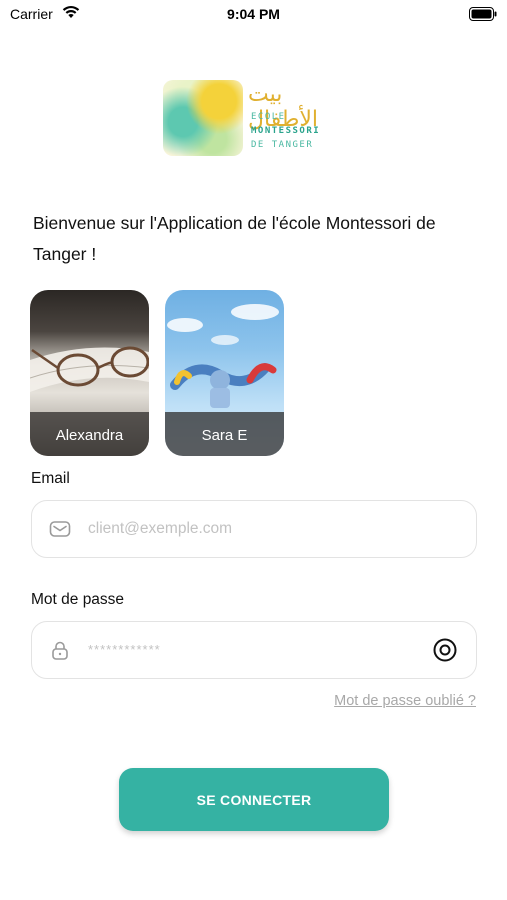 This screenshot has height=900, width=507. I want to click on school-logo: بيت الأطفال ECOLE MONTESSORI DE TANGER, so click(263, 120).